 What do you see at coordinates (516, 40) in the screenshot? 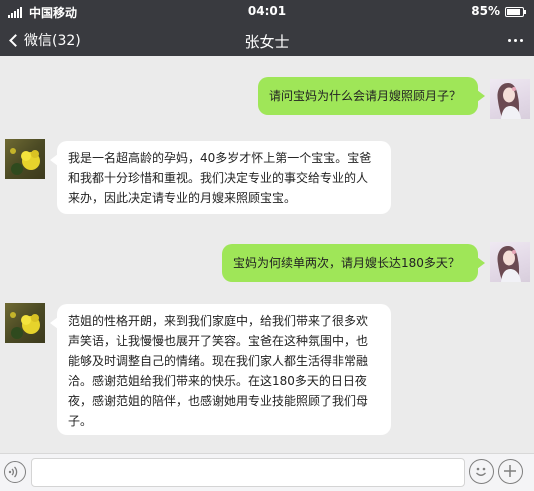
I see `more-button` at bounding box center [516, 40].